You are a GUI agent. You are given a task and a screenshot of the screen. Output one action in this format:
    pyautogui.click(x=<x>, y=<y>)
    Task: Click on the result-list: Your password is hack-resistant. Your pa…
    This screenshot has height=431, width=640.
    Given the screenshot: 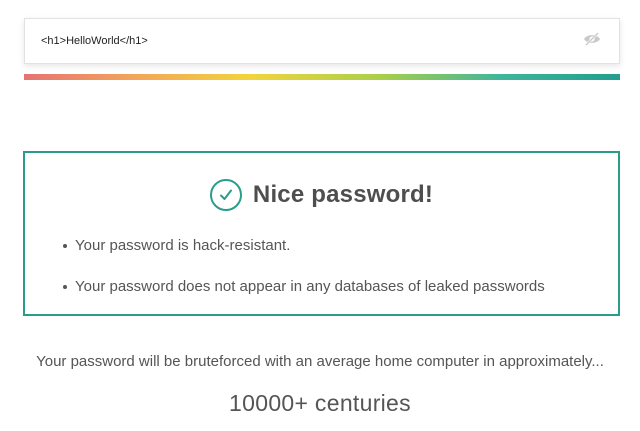 What is the action you would take?
    pyautogui.click(x=304, y=266)
    